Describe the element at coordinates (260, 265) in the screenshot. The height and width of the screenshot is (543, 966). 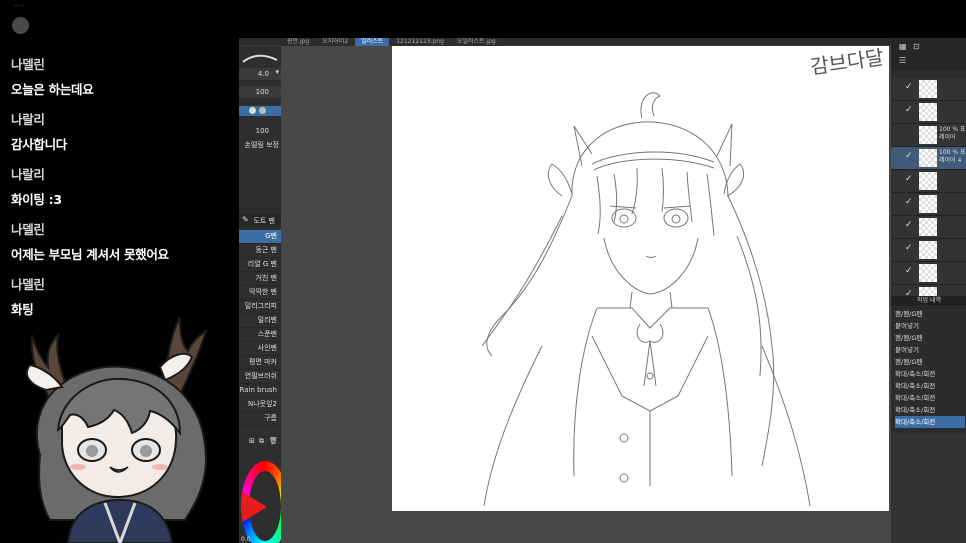
I see `brush-item: 리얼 G 펜` at that location.